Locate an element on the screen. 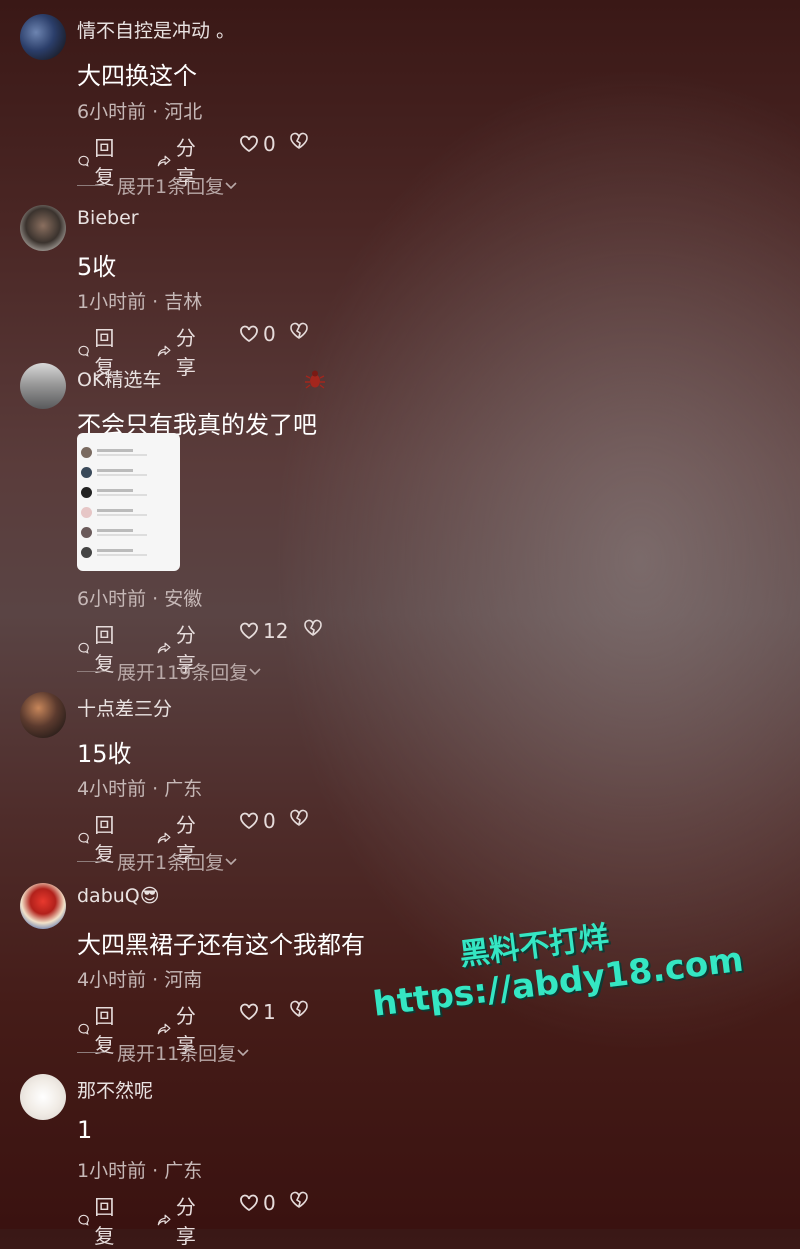 The height and width of the screenshot is (1249, 800). comment-username: OK精选车 is located at coordinates (119, 378).